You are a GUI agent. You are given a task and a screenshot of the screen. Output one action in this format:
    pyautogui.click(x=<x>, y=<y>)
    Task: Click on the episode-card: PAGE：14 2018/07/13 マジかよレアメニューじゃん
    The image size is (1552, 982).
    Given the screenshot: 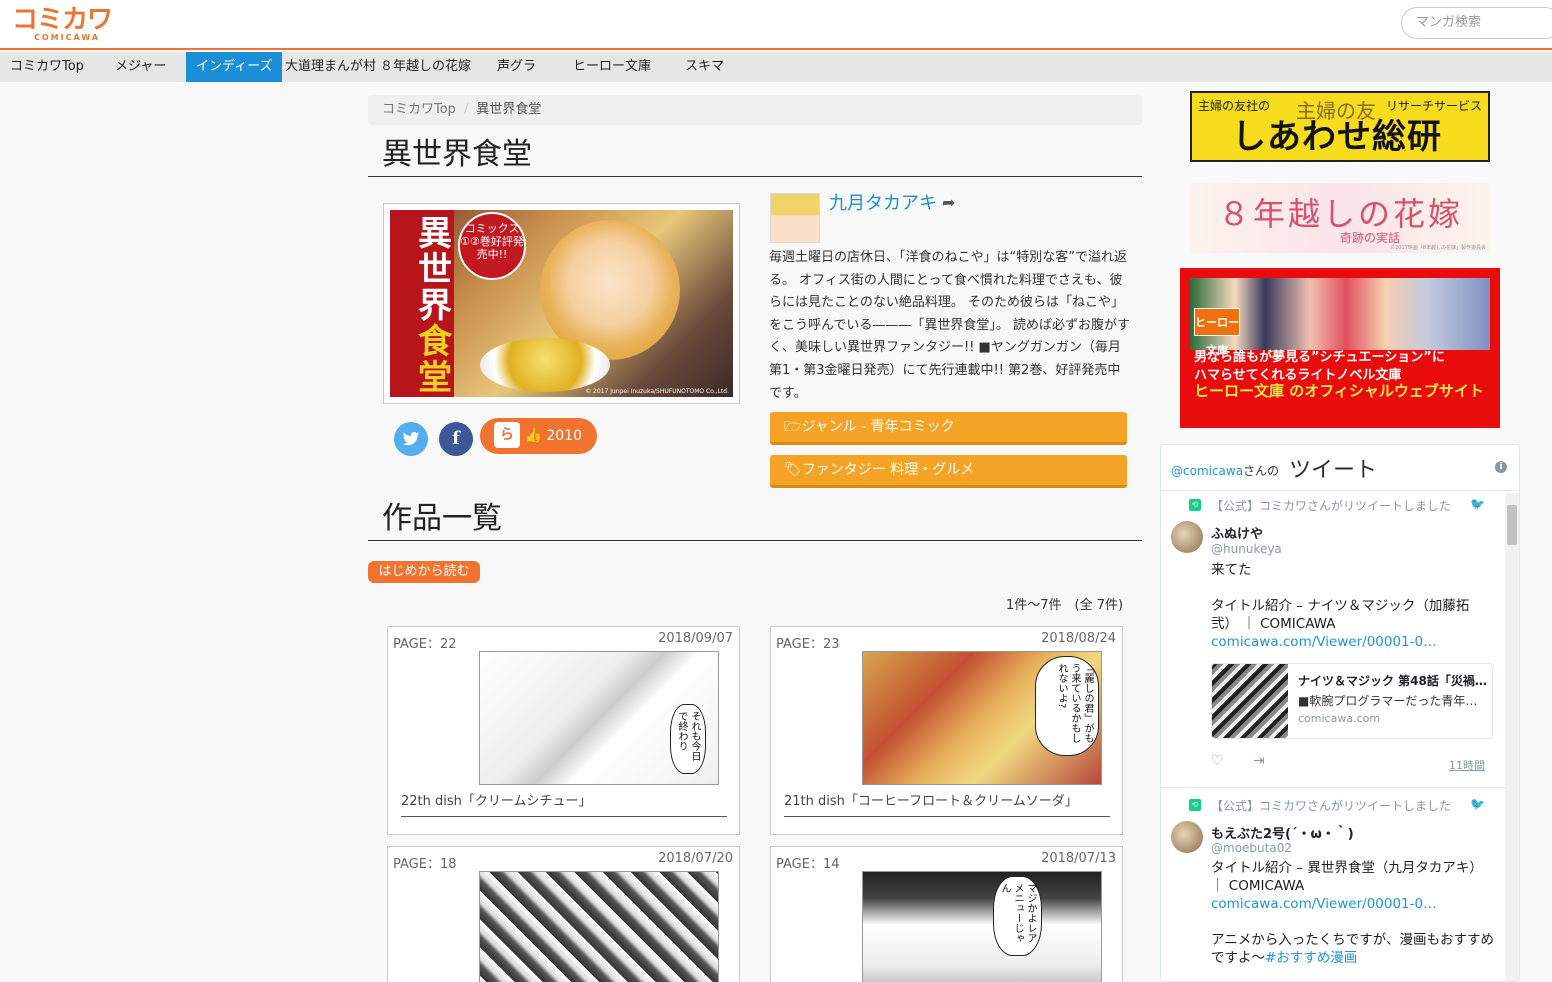 What is the action you would take?
    pyautogui.click(x=946, y=914)
    